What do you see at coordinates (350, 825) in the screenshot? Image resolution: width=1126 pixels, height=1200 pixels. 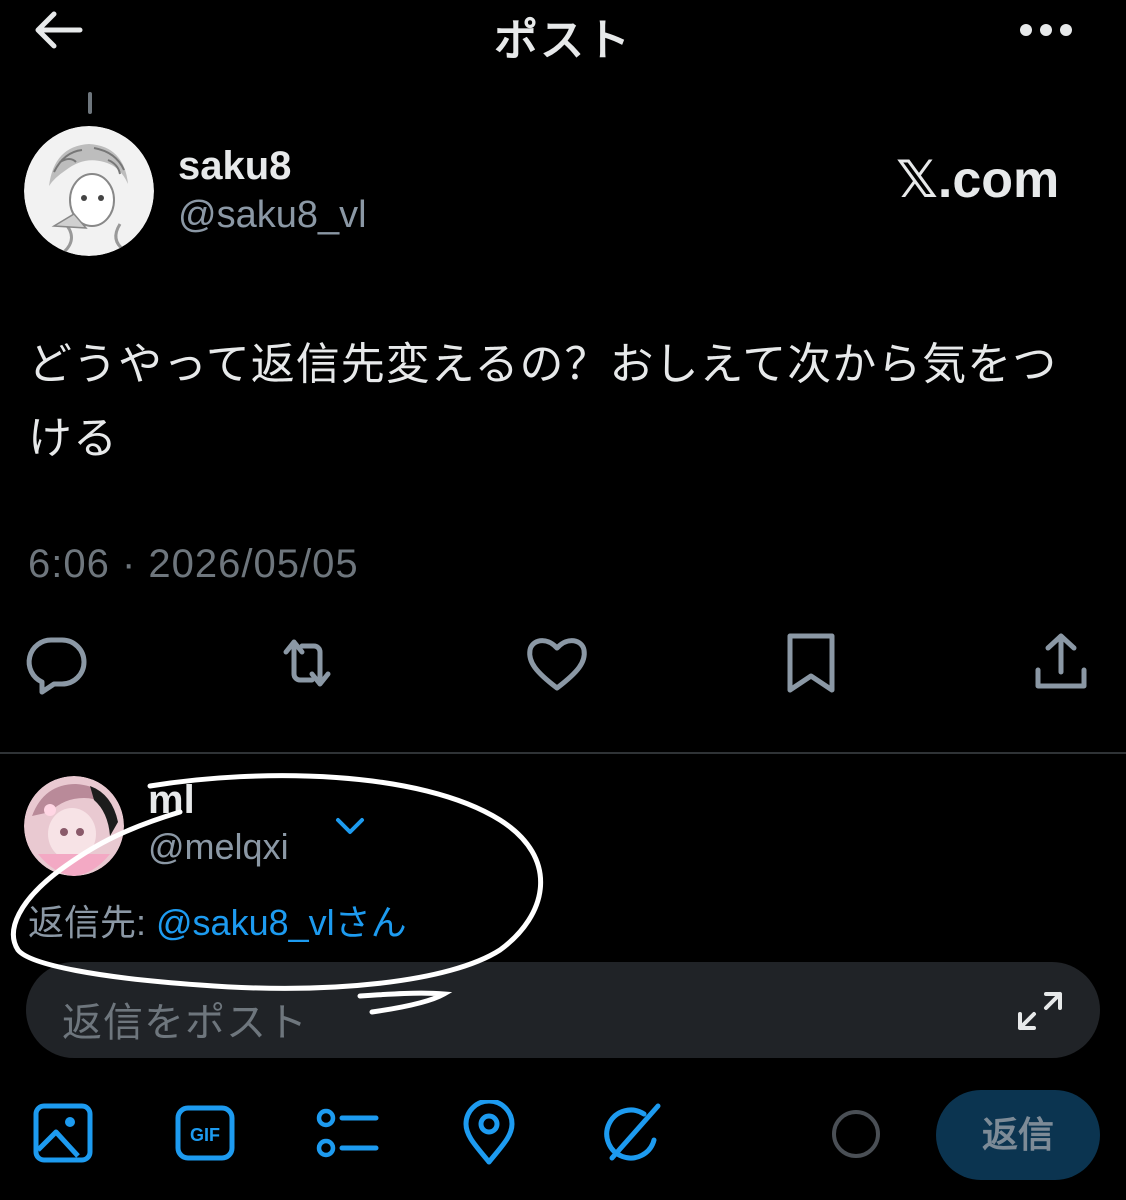 I see `chevron-down-icon` at bounding box center [350, 825].